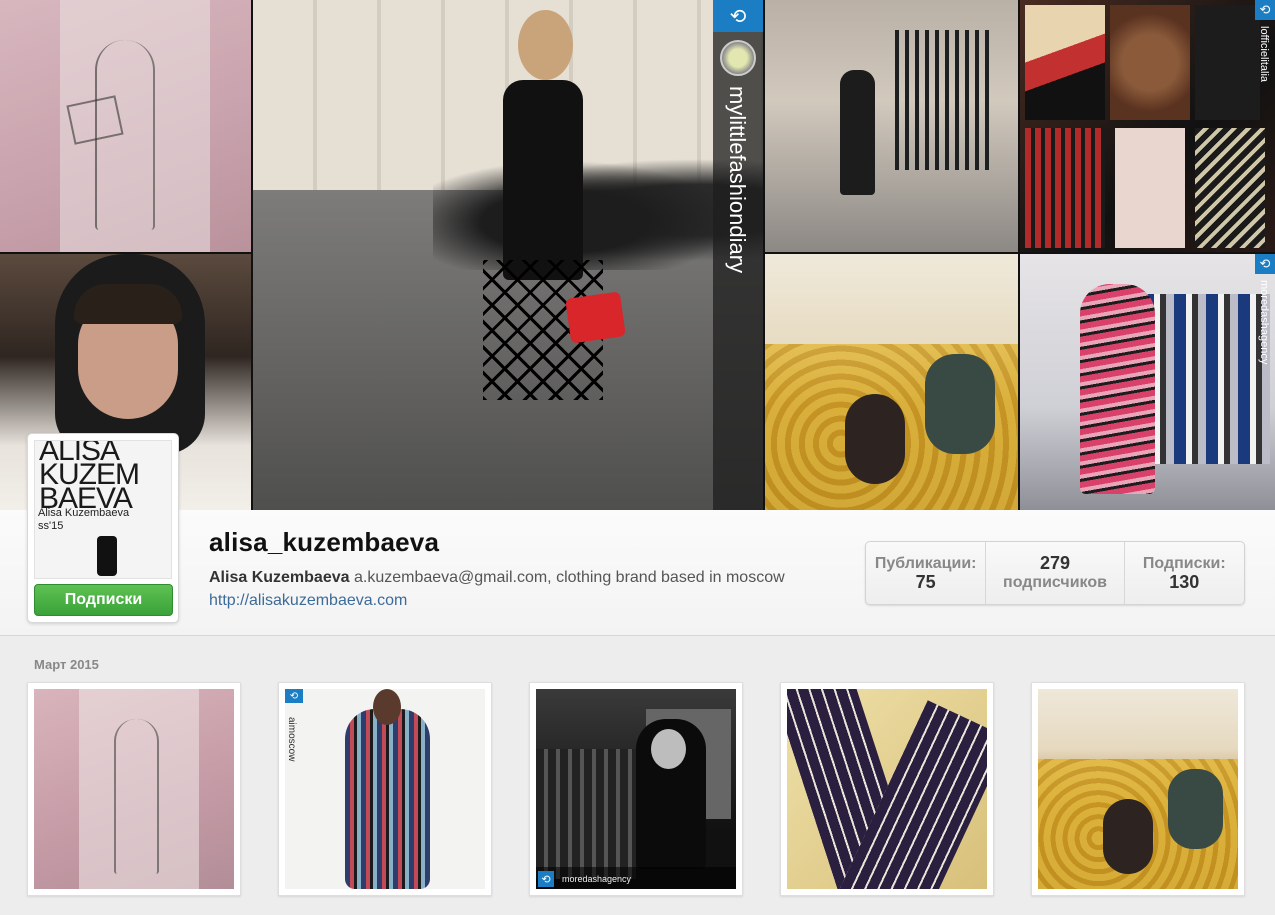 The image size is (1275, 915). I want to click on month-heading: Март 2015, so click(66, 664).